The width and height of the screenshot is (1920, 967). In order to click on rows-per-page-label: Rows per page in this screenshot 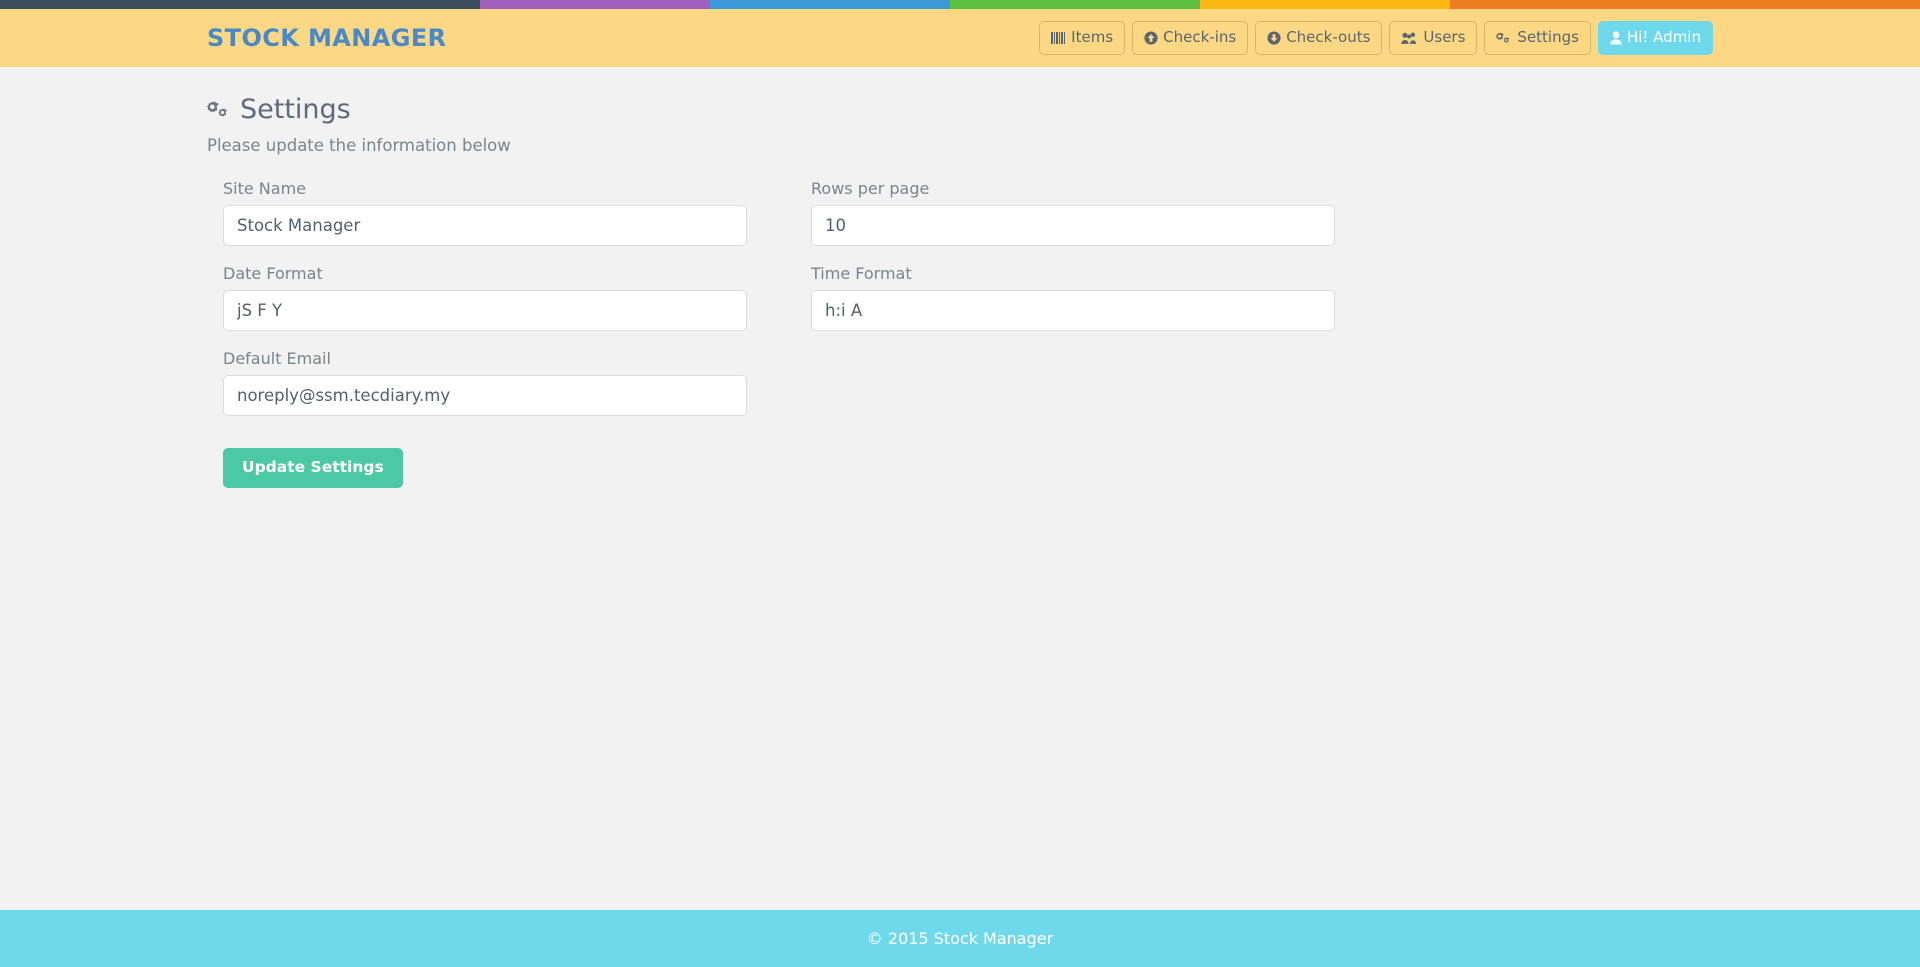, I will do `click(870, 189)`.